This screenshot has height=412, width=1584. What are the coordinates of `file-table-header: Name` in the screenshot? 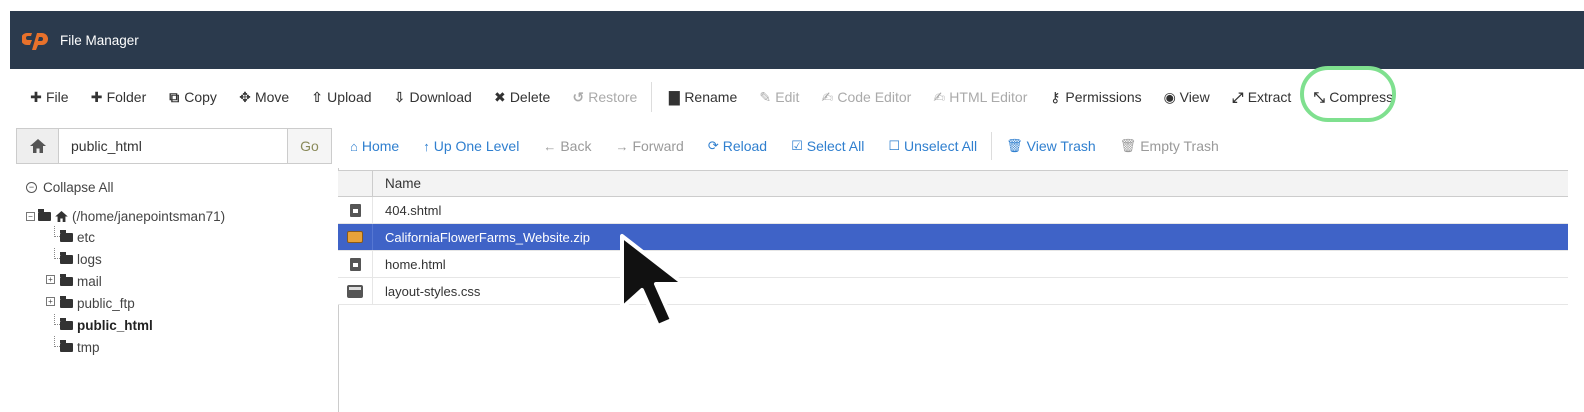 It's located at (953, 183).